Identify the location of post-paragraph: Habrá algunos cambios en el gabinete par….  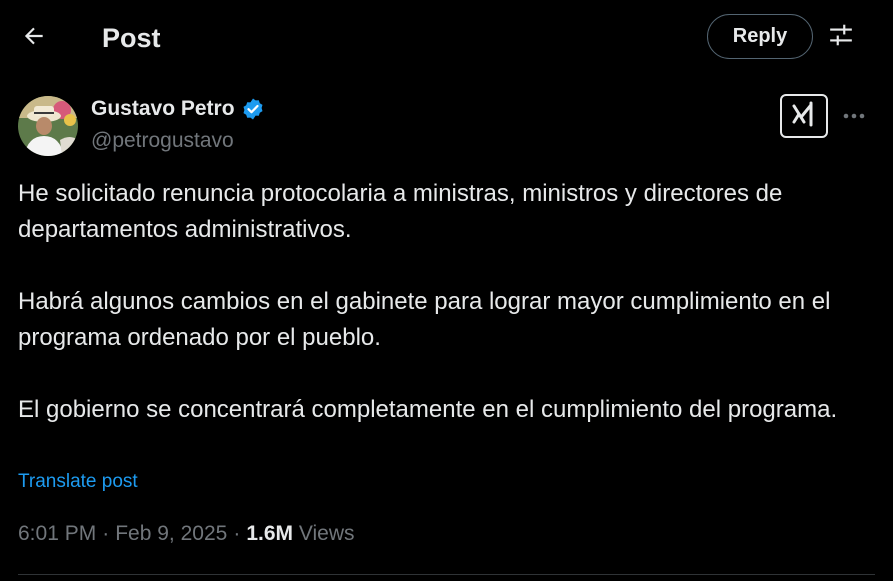
(424, 319).